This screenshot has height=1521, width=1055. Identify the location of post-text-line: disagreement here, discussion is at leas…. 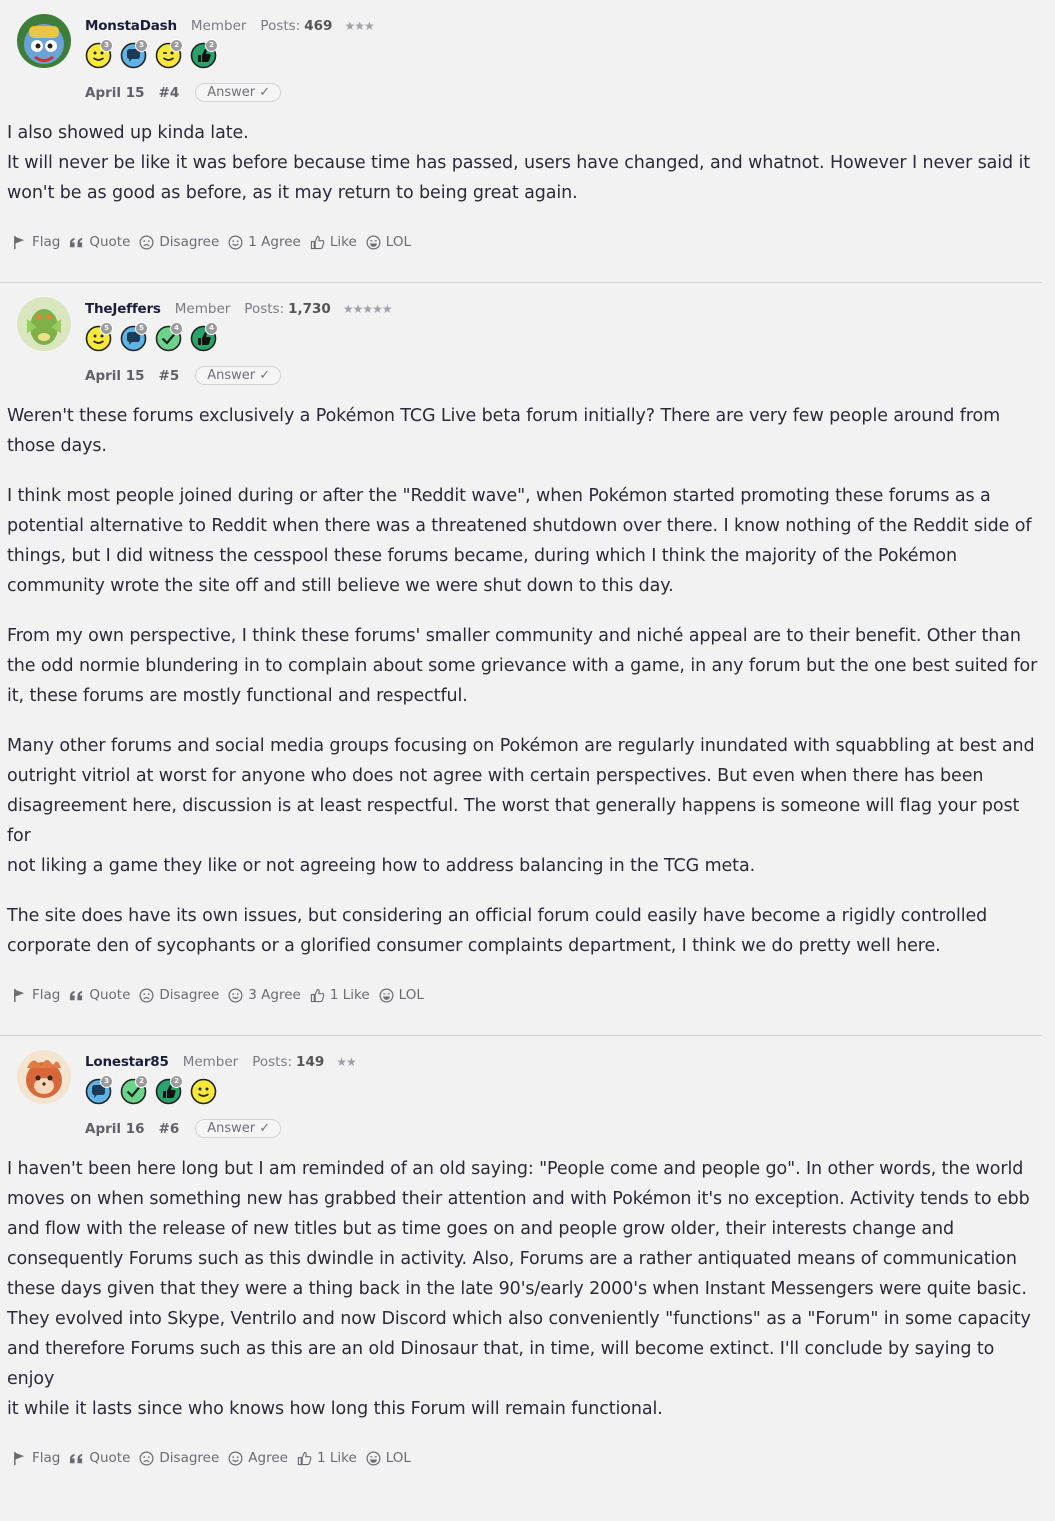
(513, 821).